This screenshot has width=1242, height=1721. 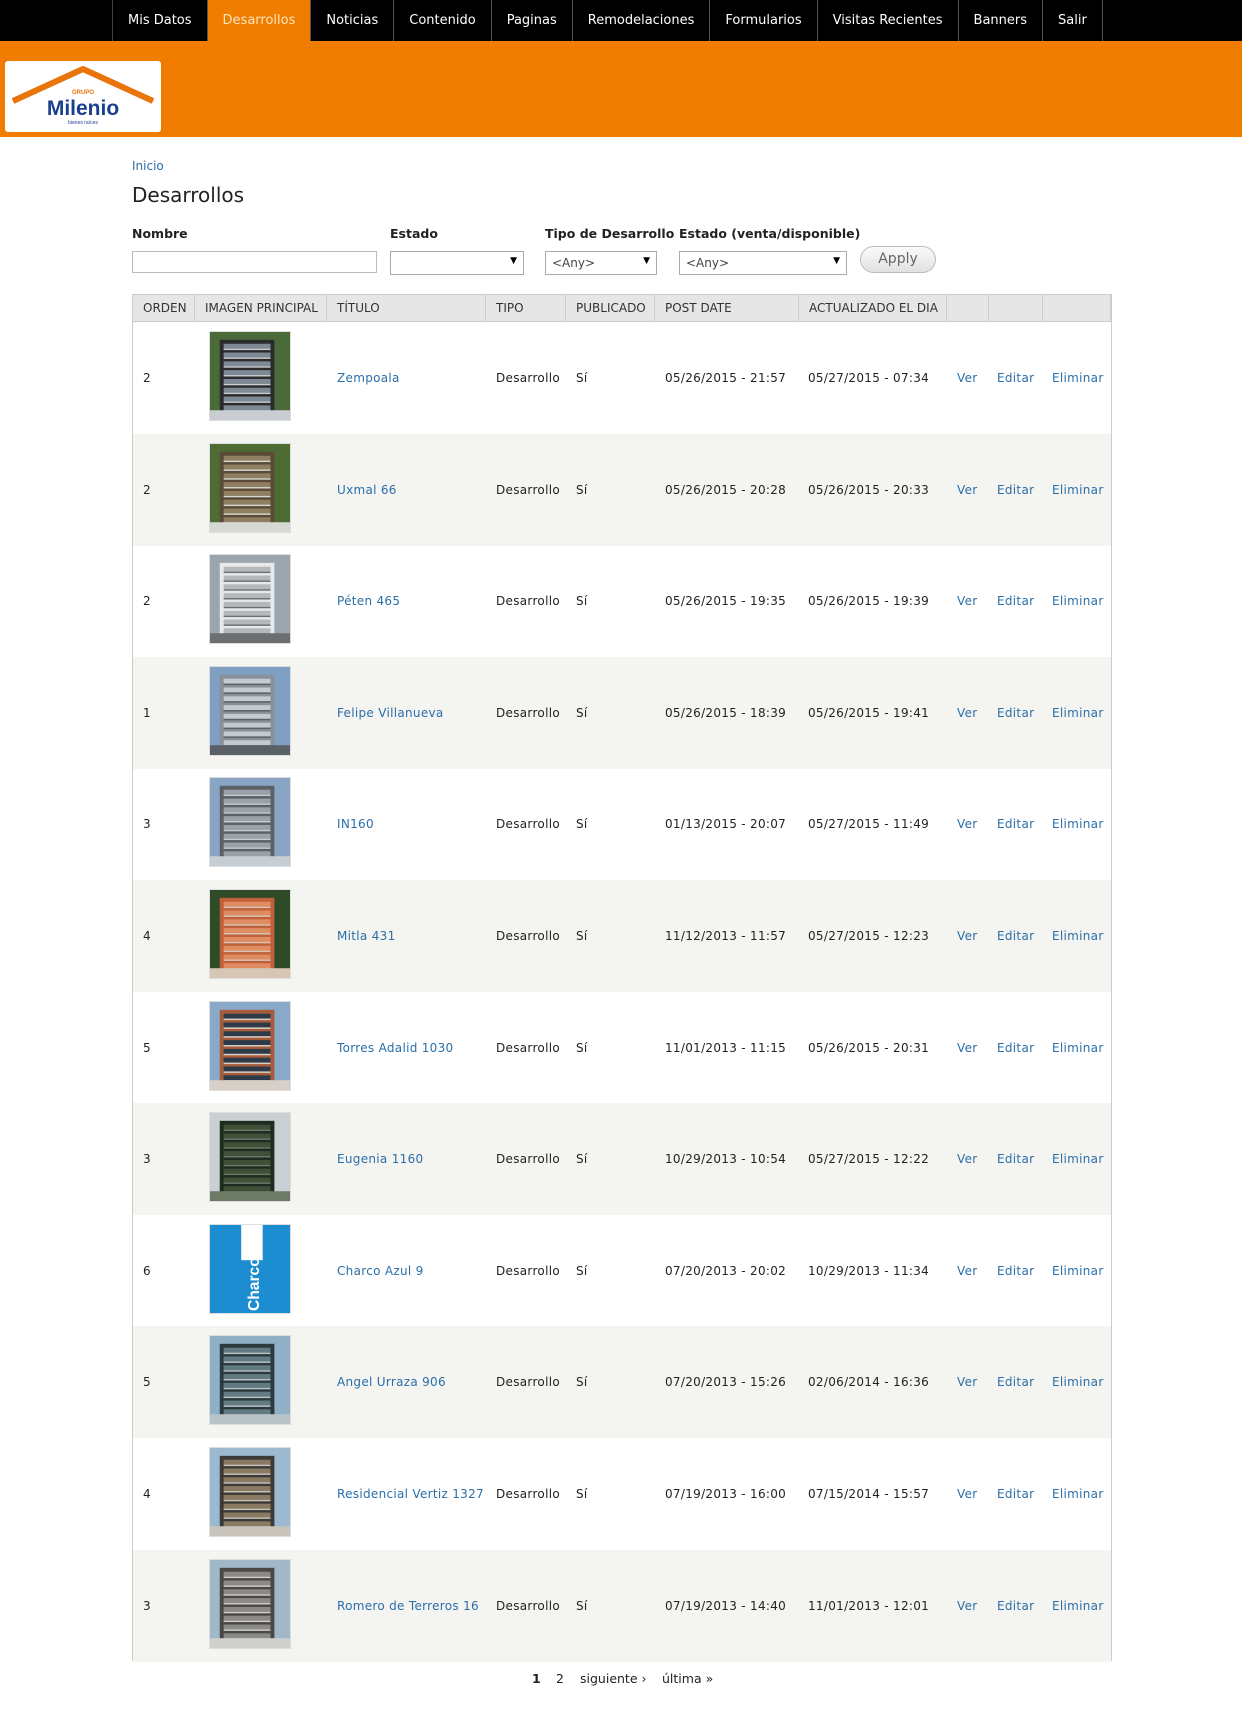 I want to click on nombre-input, so click(x=254, y=262).